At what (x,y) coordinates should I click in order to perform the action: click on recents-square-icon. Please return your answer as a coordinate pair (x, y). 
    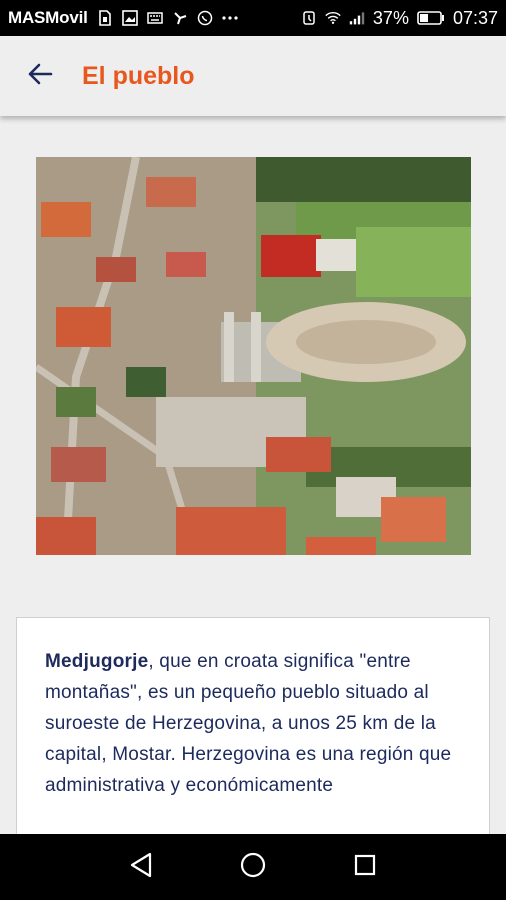
    Looking at the image, I should click on (365, 867).